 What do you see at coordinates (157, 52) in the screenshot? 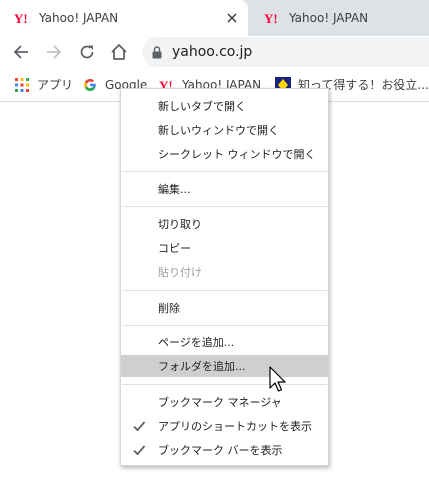
I see `lock-icon` at bounding box center [157, 52].